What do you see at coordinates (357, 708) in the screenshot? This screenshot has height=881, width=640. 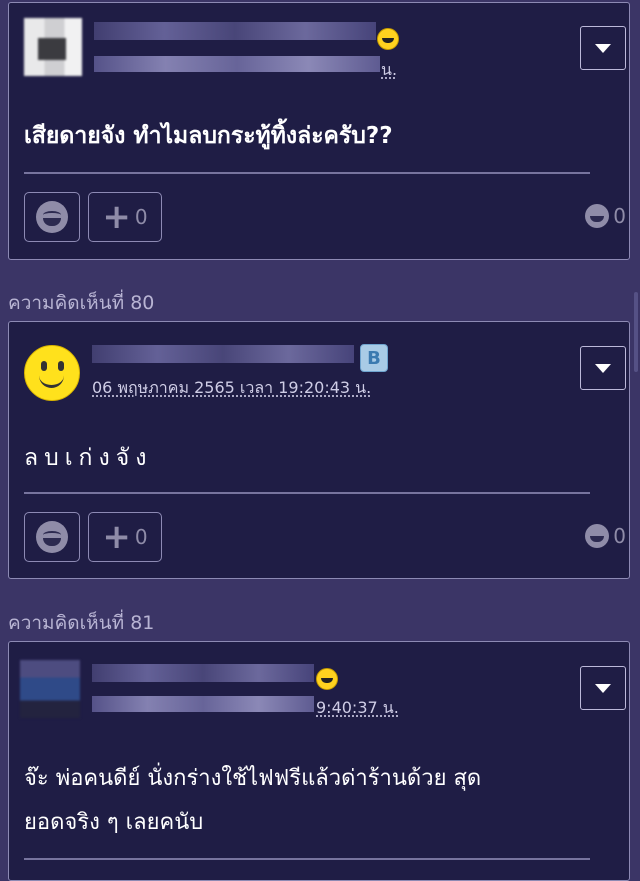 I see `comment-date: 9:40:37 น.` at bounding box center [357, 708].